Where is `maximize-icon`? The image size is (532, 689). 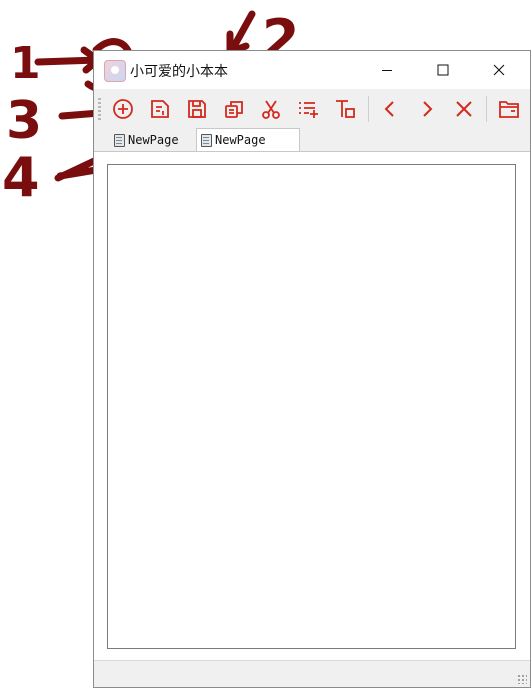 maximize-icon is located at coordinates (443, 70).